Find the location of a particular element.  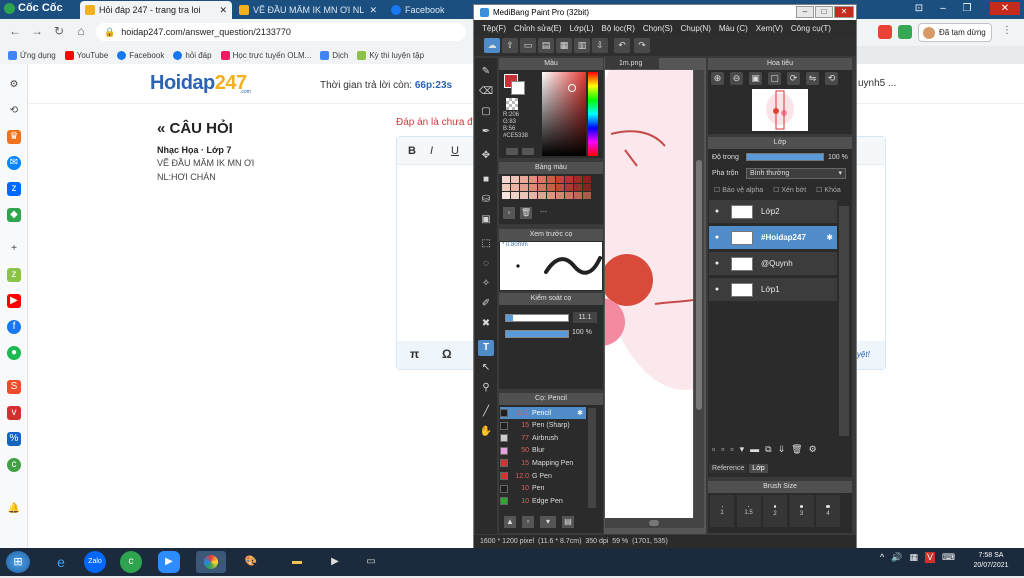

explorer-taskbar-icon: ▬ is located at coordinates (297, 562).